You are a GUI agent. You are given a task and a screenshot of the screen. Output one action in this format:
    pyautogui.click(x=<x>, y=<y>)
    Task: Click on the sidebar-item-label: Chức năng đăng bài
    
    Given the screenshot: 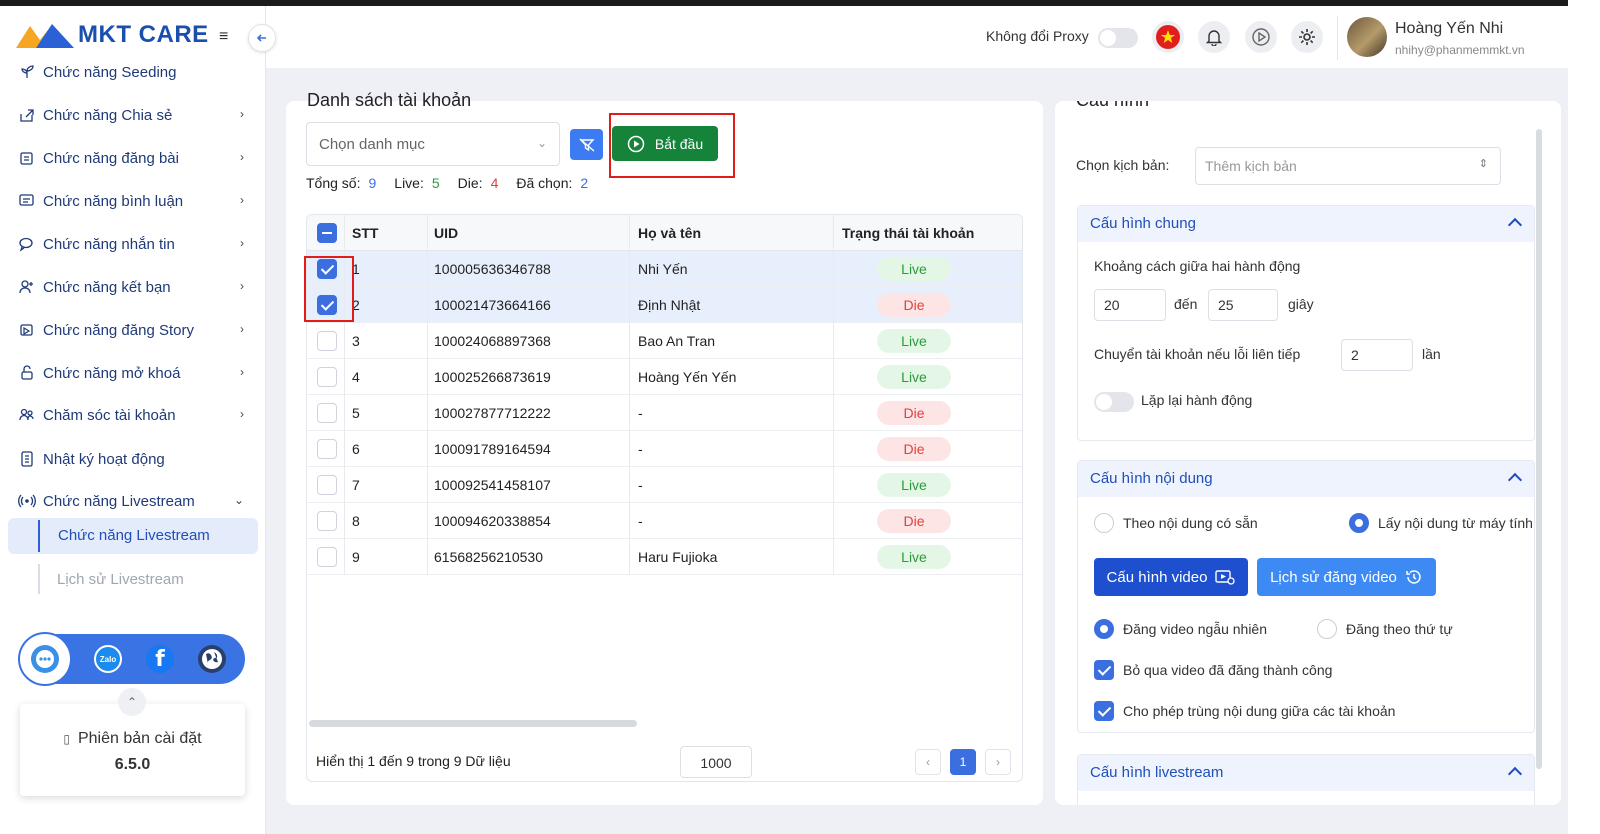 What is the action you would take?
    pyautogui.click(x=111, y=158)
    